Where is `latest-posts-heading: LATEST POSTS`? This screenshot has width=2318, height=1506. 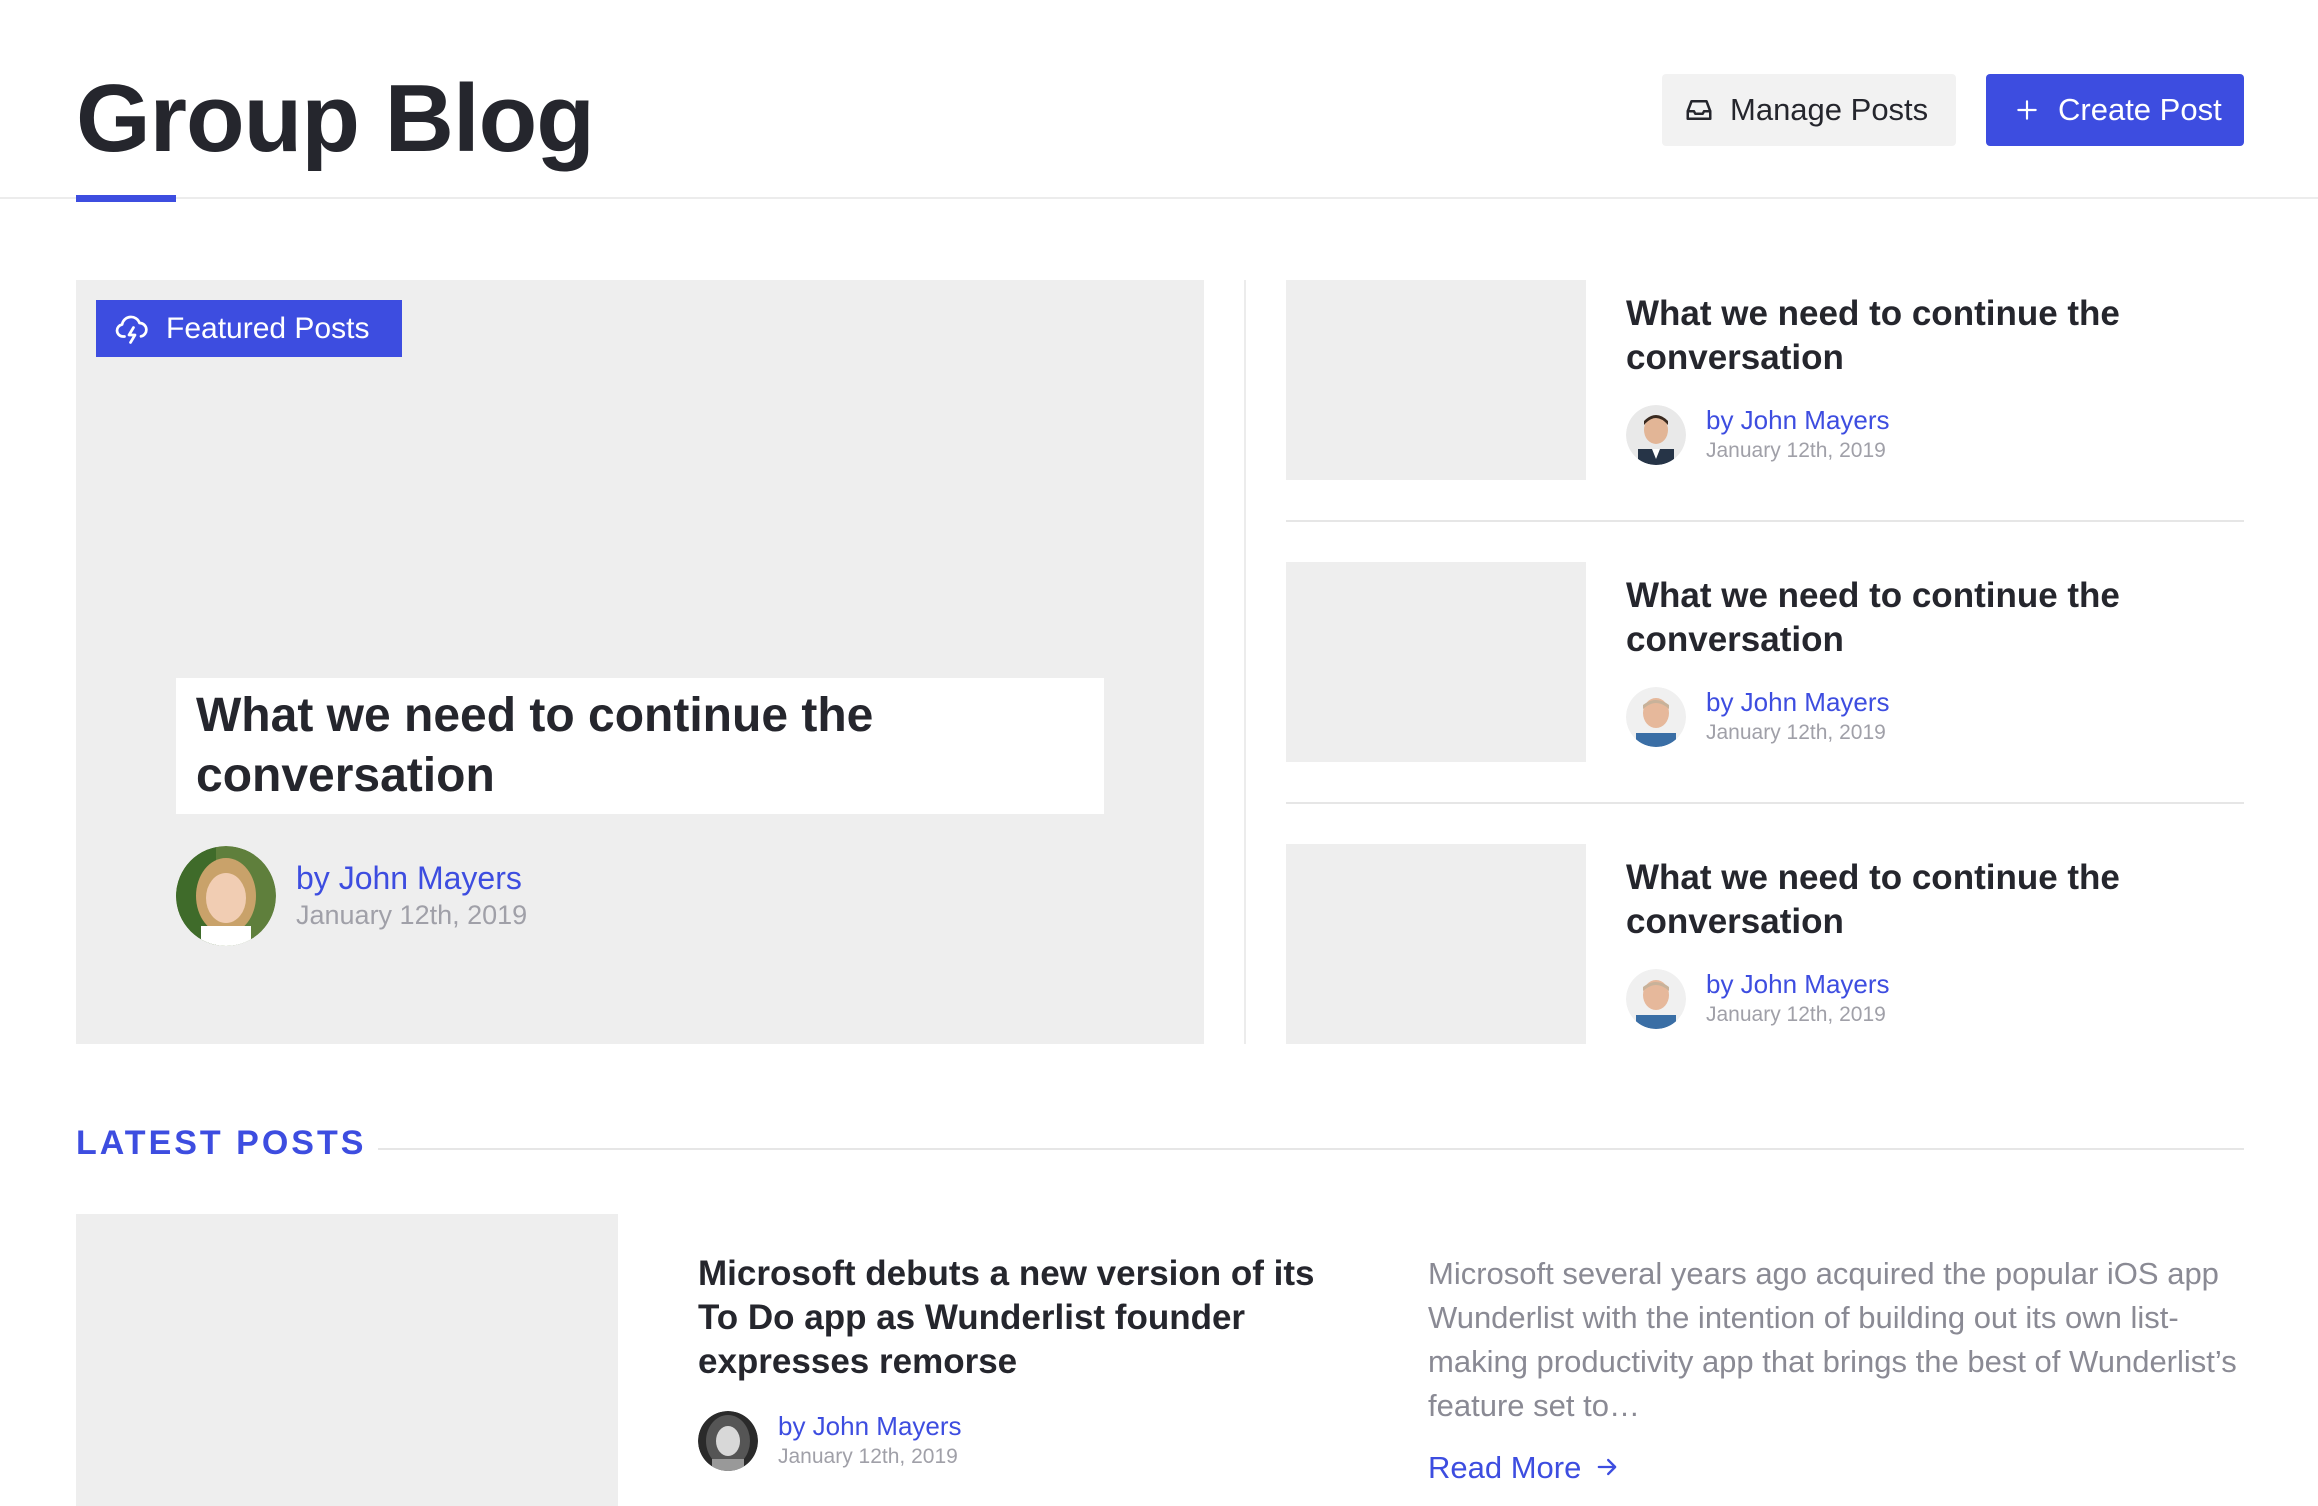
latest-posts-heading: LATEST POSTS is located at coordinates (221, 1143).